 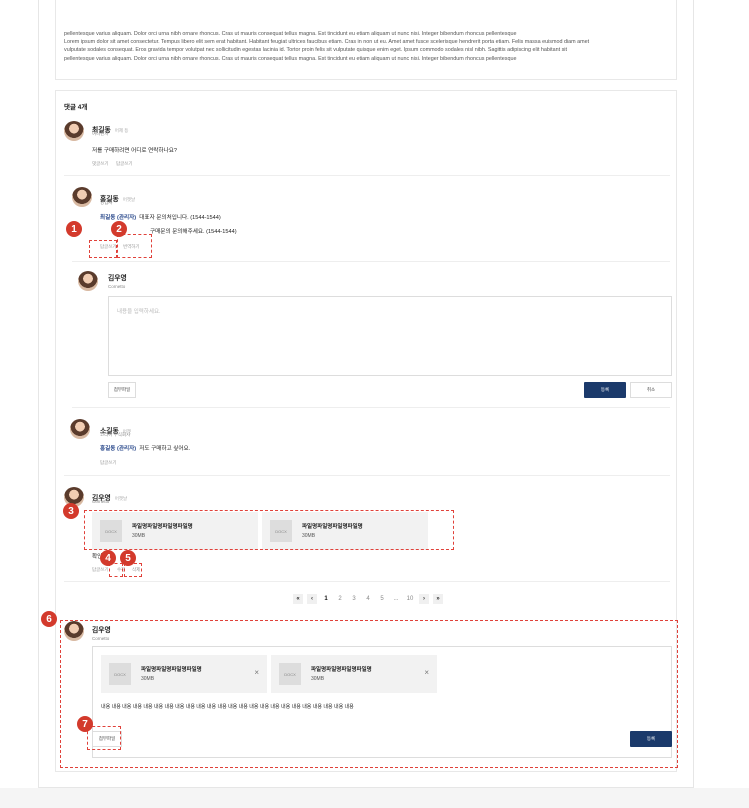 What do you see at coordinates (85, 724) in the screenshot?
I see `annotation-marker: 7` at bounding box center [85, 724].